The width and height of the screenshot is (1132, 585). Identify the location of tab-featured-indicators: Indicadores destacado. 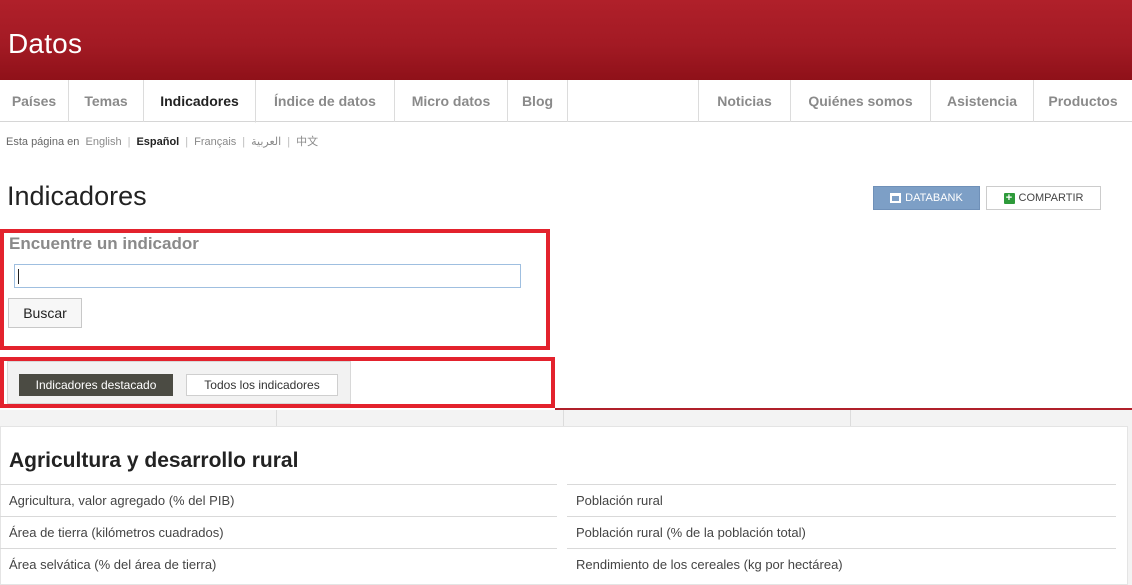
(96, 385).